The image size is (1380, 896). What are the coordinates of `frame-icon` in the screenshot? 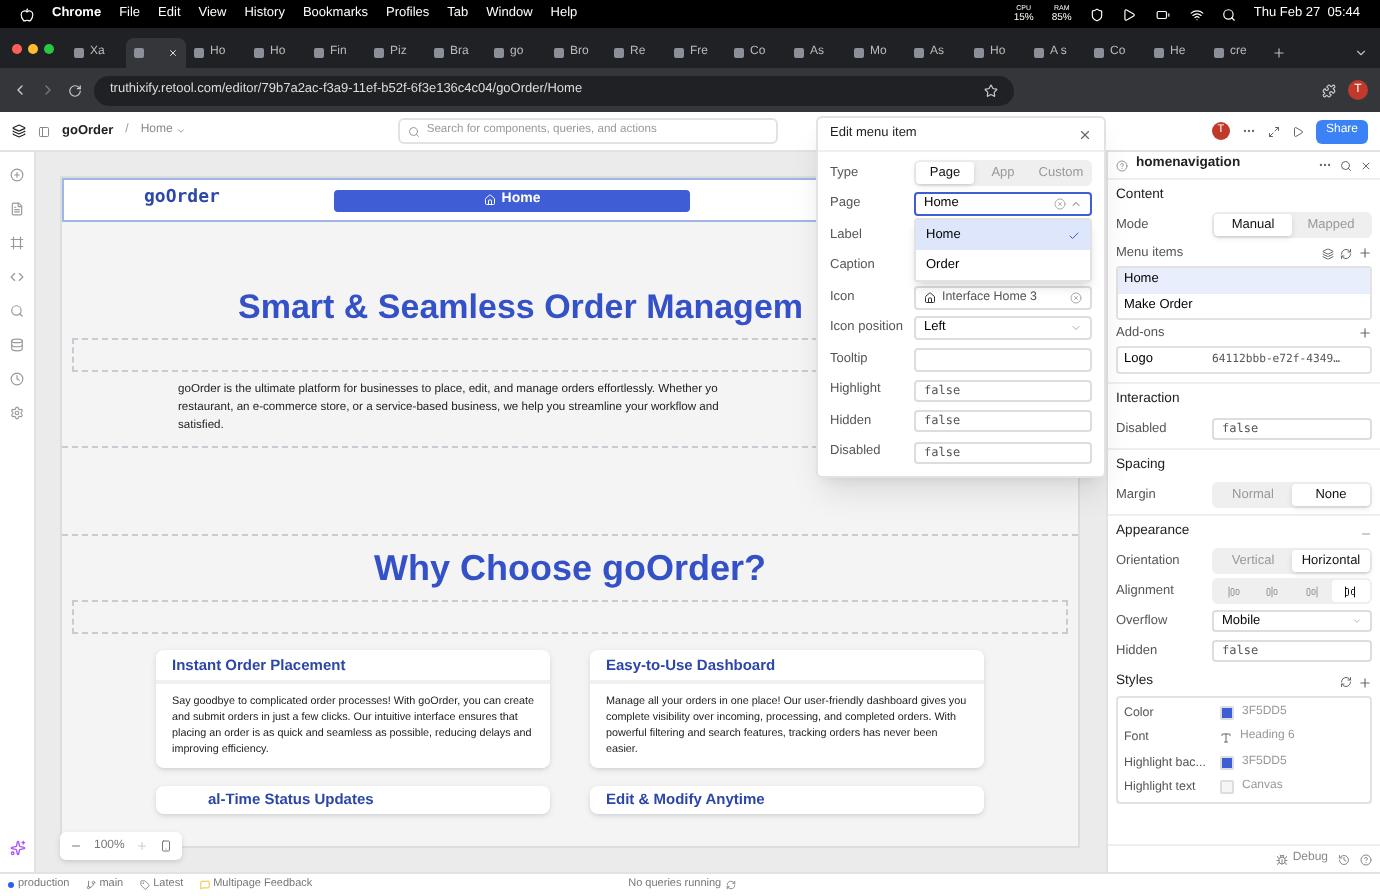 It's located at (17, 243).